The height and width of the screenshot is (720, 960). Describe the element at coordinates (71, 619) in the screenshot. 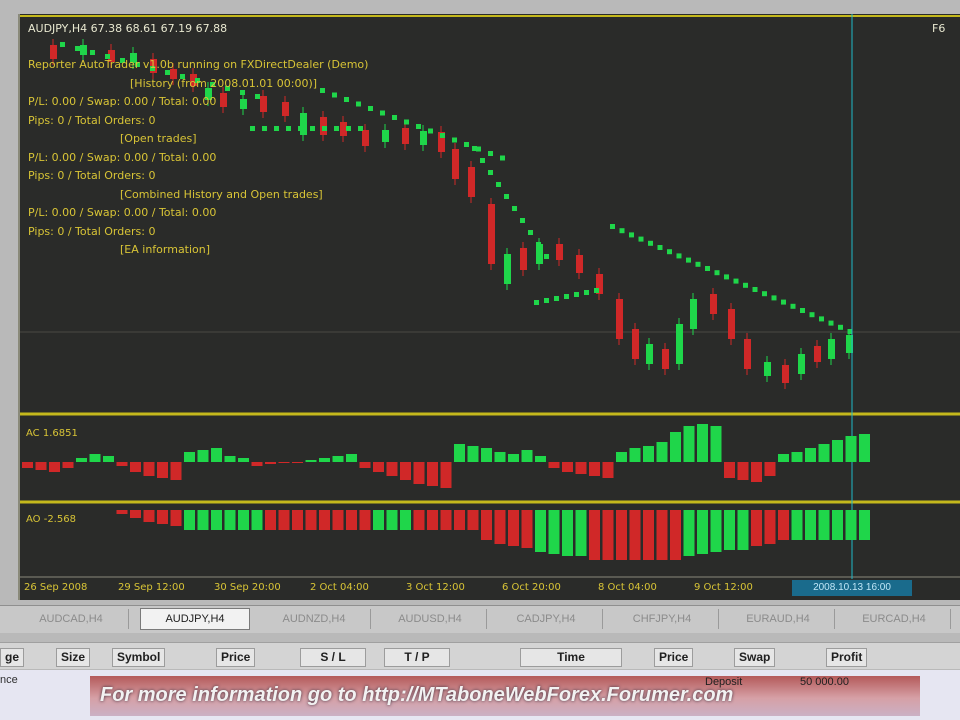

I see `tab-audcad: AUDCAD,H4` at that location.